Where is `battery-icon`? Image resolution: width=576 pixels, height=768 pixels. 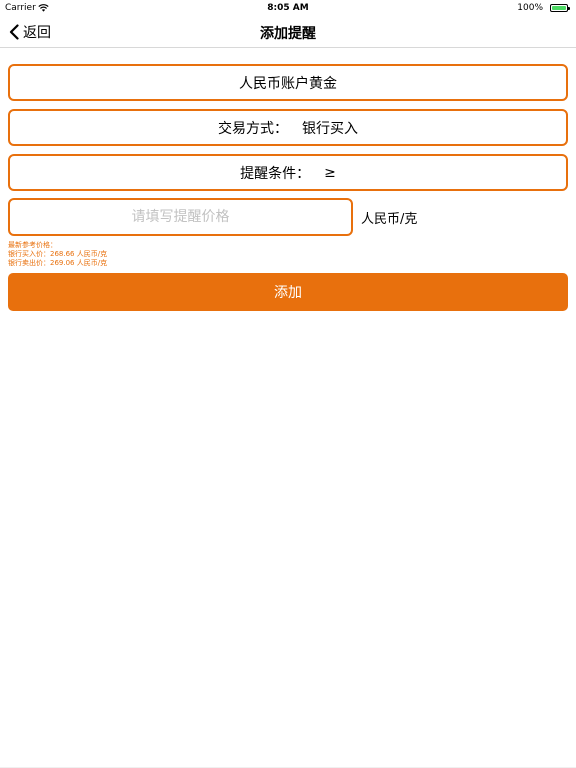 battery-icon is located at coordinates (560, 8).